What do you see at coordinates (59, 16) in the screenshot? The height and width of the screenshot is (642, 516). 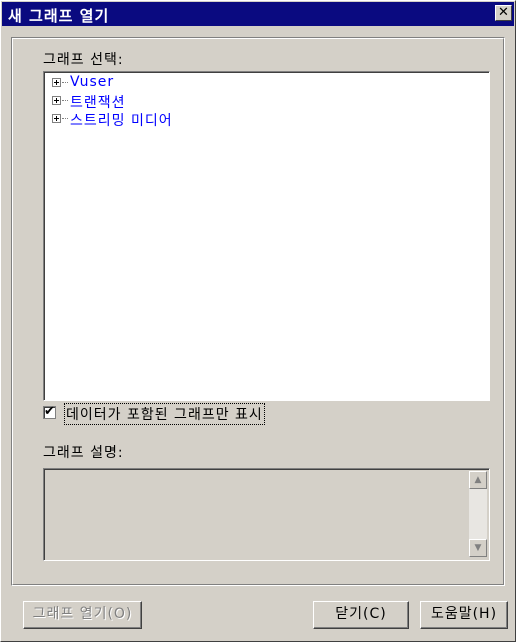 I see `window-title: 새 그래프 열기` at bounding box center [59, 16].